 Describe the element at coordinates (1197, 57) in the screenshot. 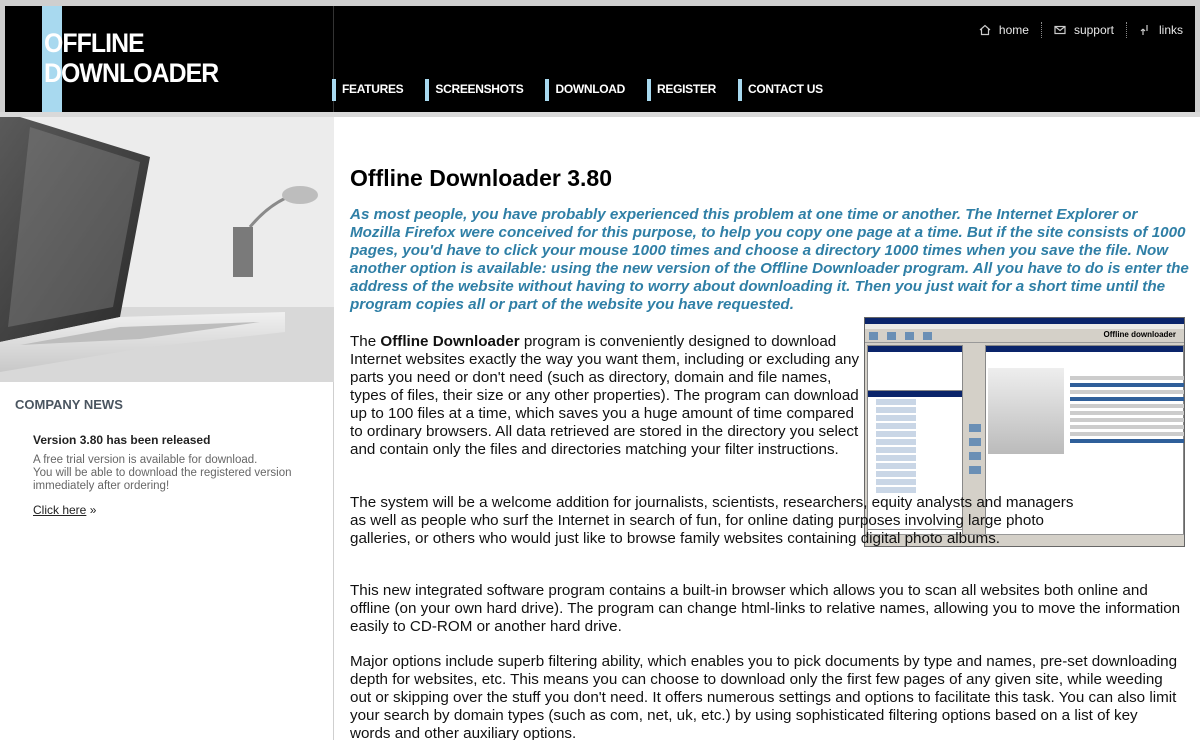

I see `right-frame` at that location.